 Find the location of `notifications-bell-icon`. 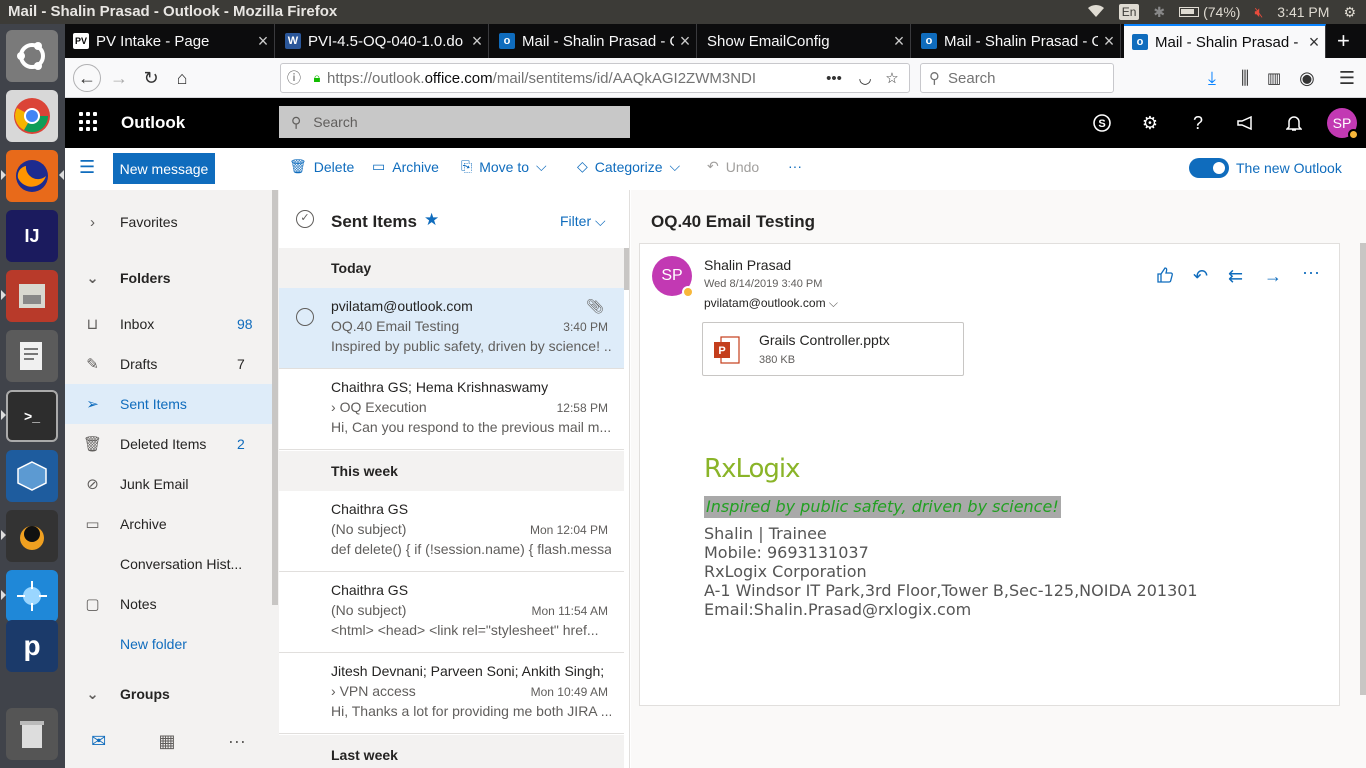

notifications-bell-icon is located at coordinates (1294, 123).